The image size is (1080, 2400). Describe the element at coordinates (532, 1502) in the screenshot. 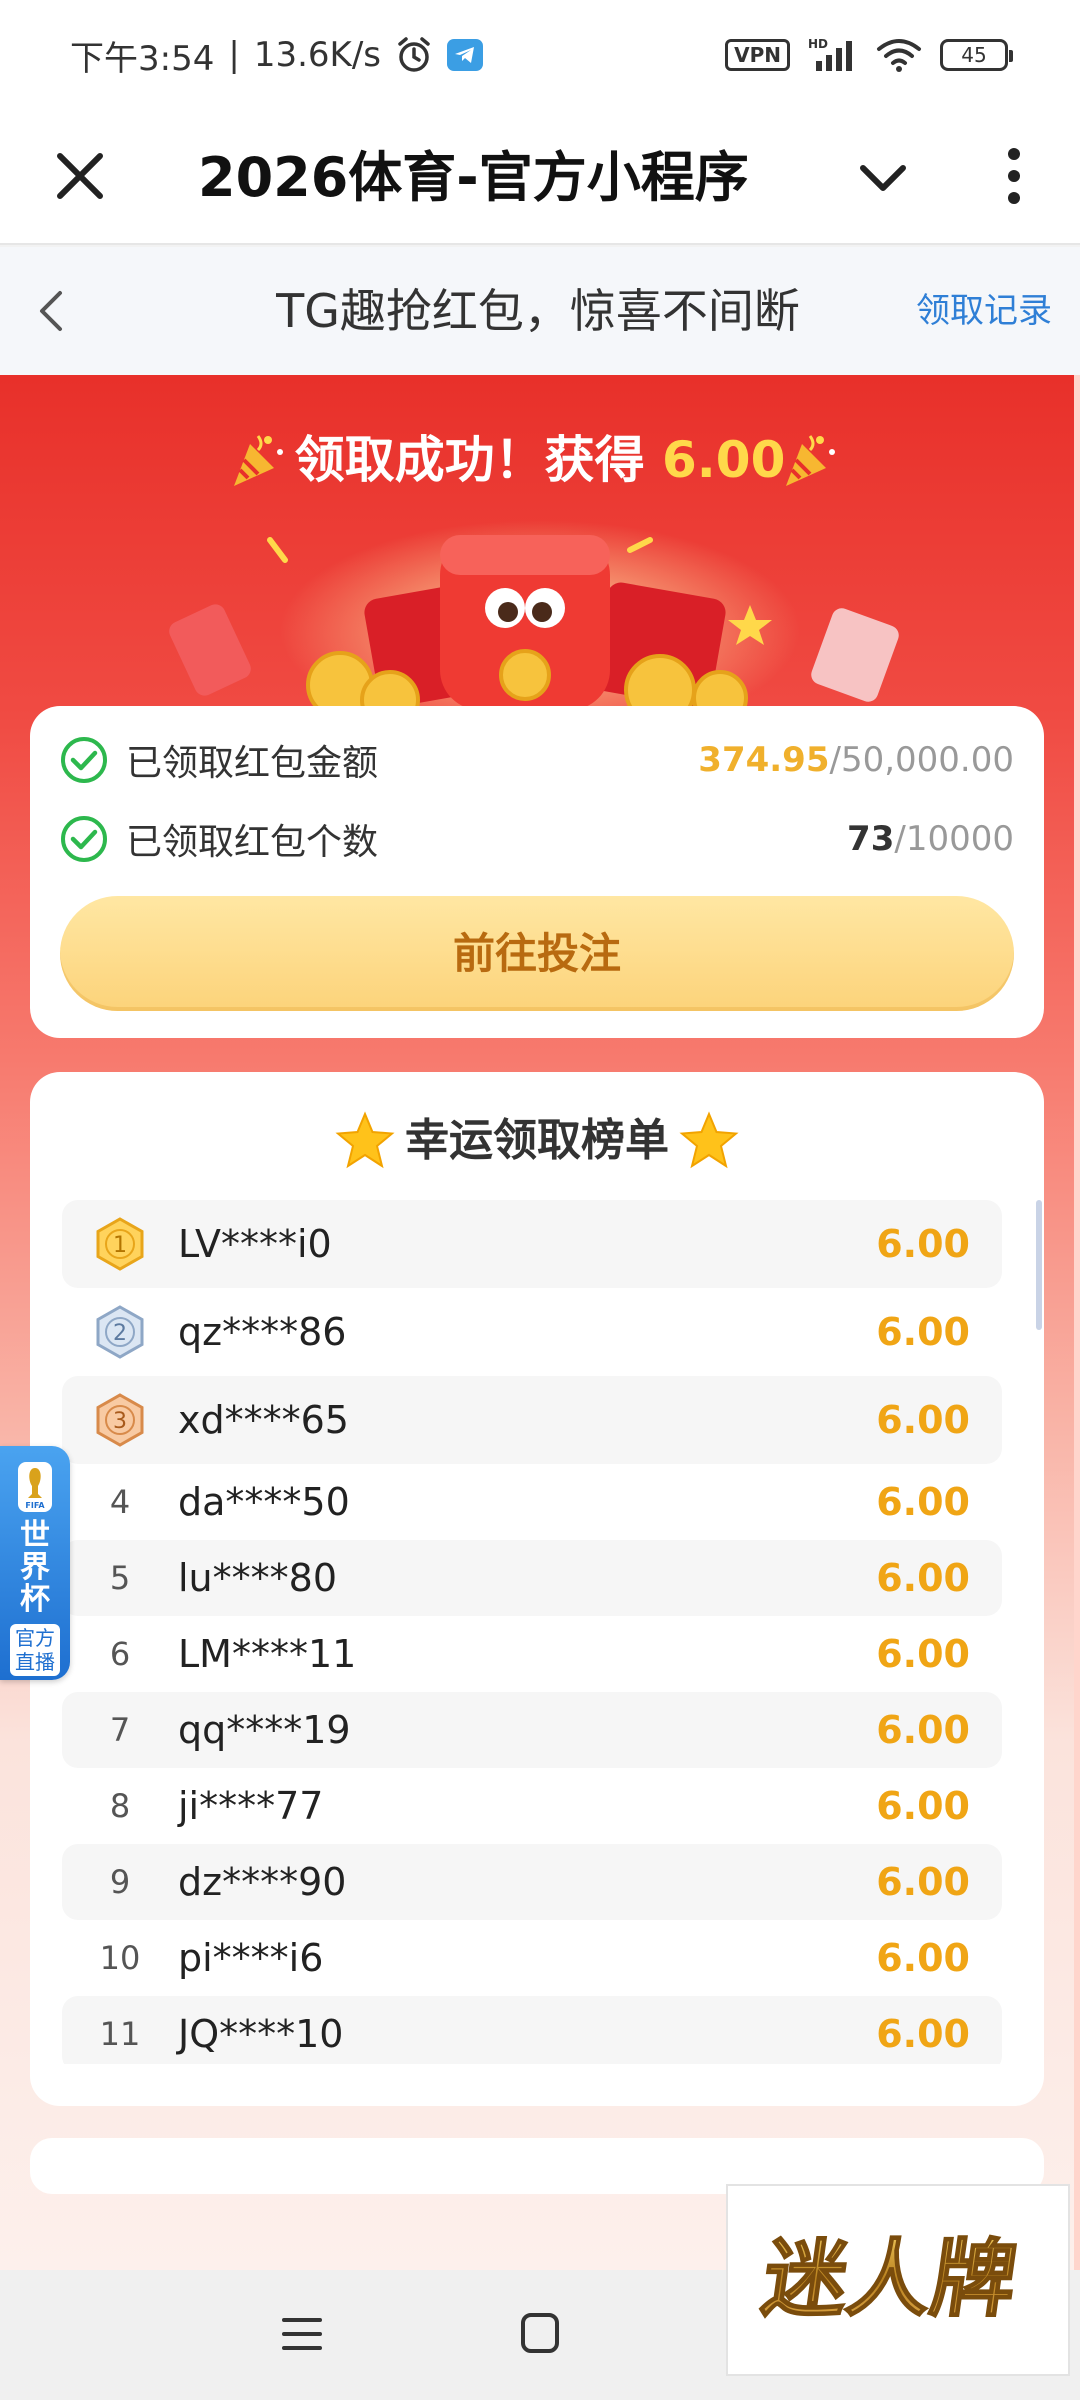

I see `leaderboard-row: 4 da****50 6.00` at that location.